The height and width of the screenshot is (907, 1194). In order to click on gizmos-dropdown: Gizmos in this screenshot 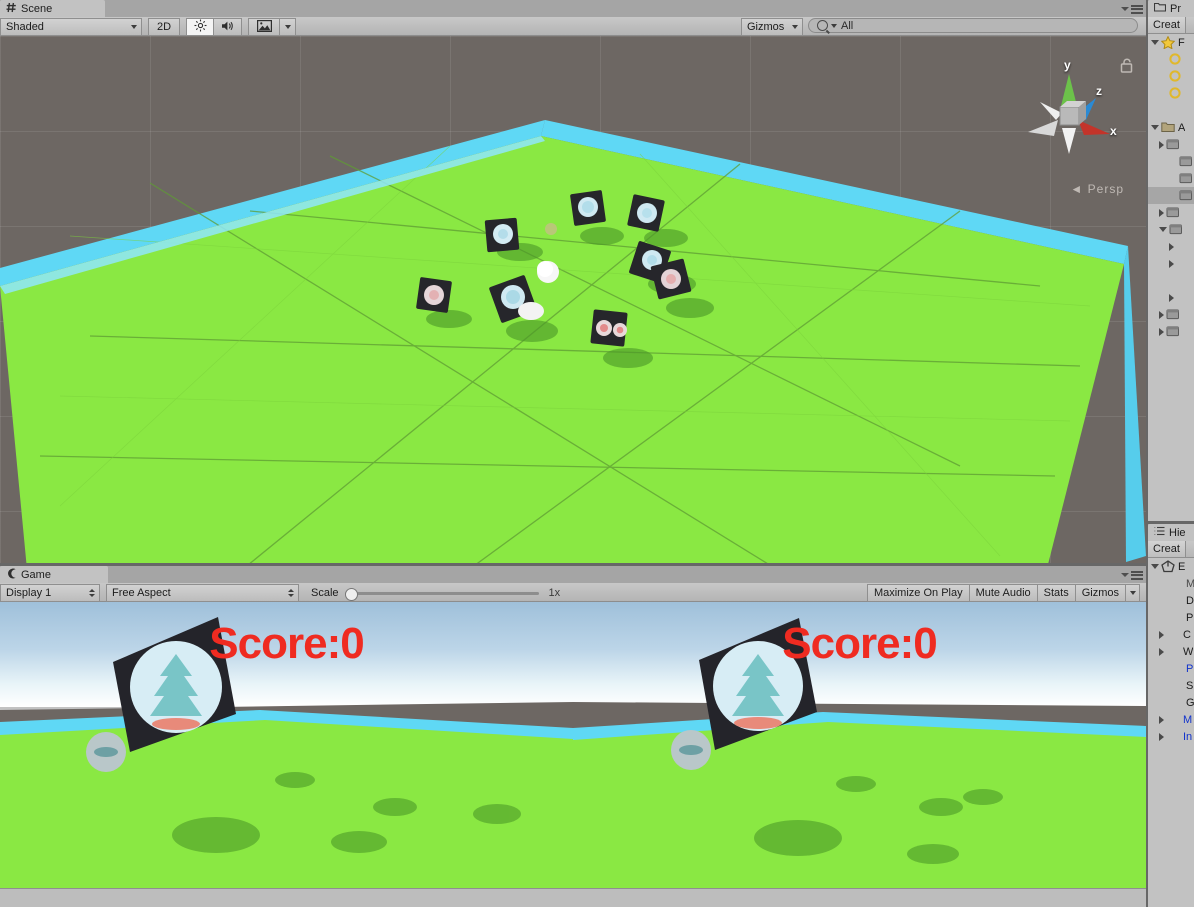, I will do `click(772, 27)`.